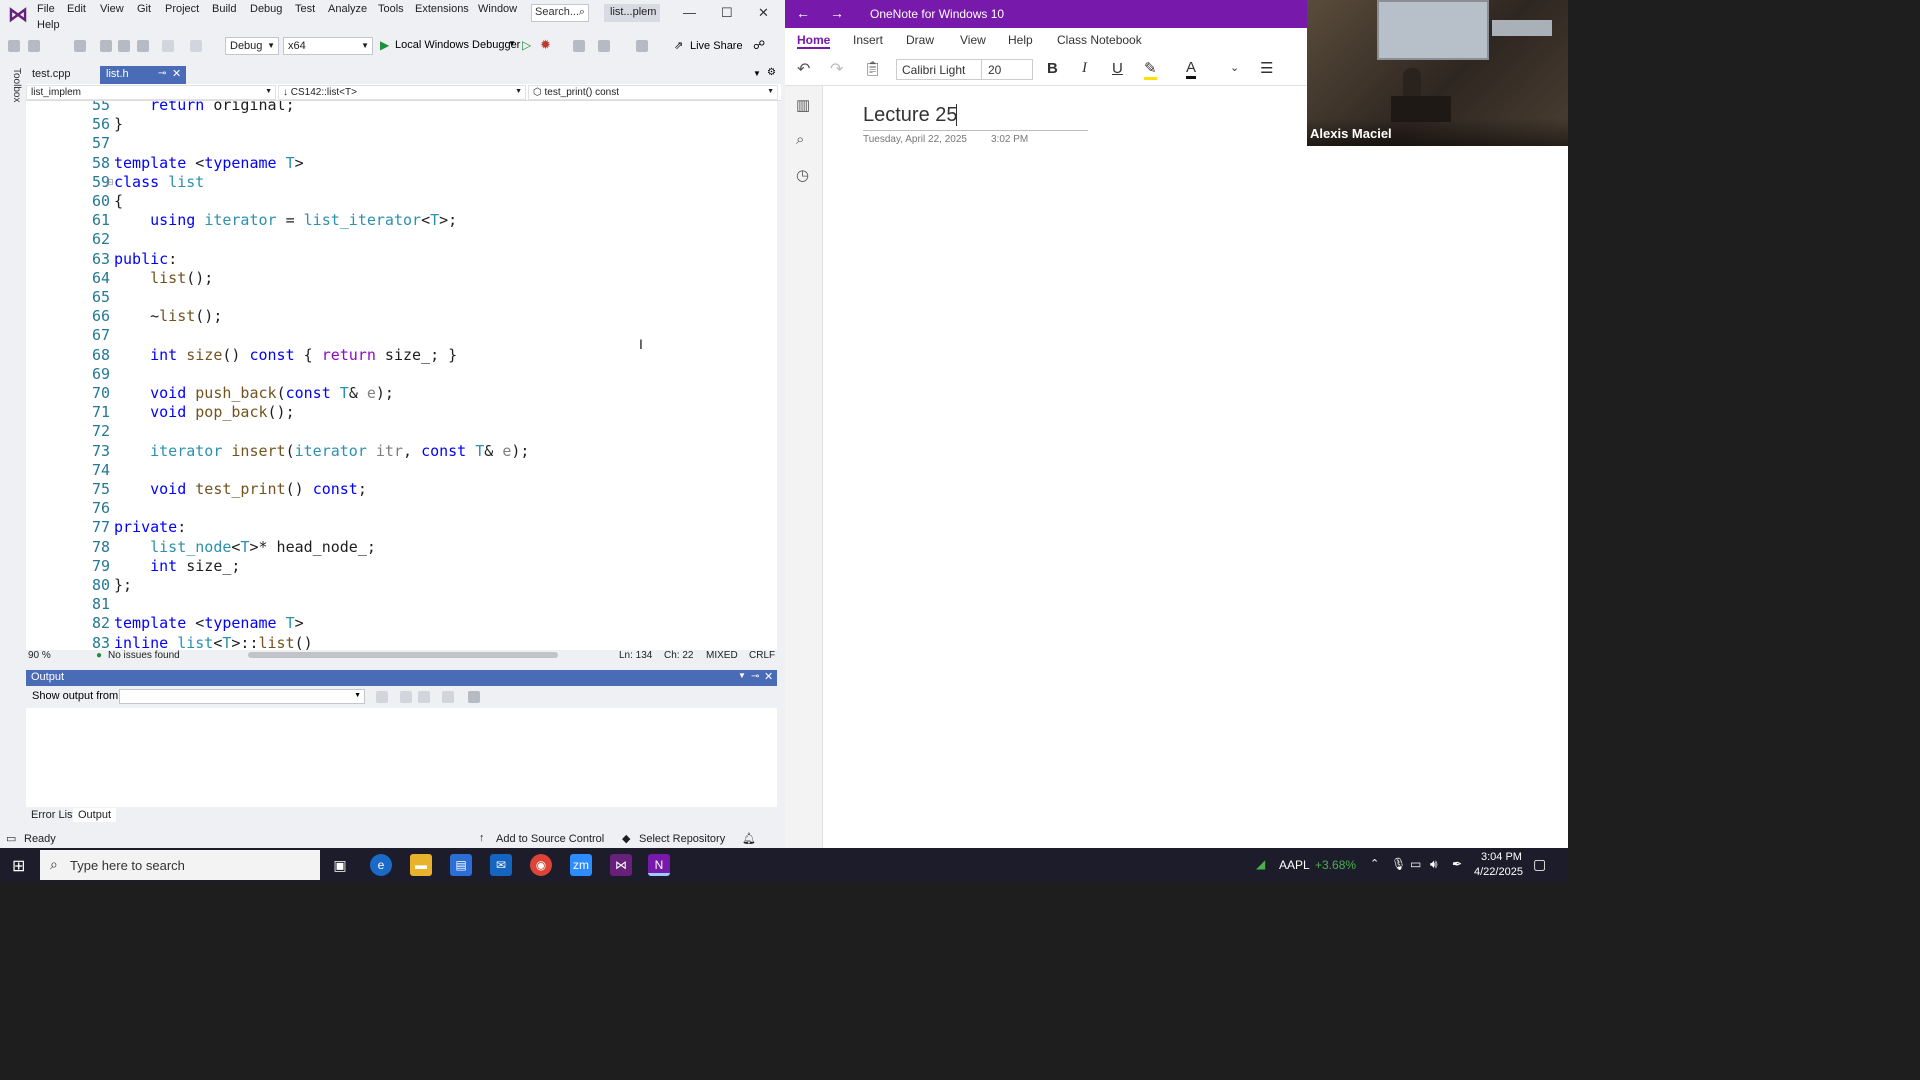  I want to click on notifications-icon: ▢, so click(1539, 864).